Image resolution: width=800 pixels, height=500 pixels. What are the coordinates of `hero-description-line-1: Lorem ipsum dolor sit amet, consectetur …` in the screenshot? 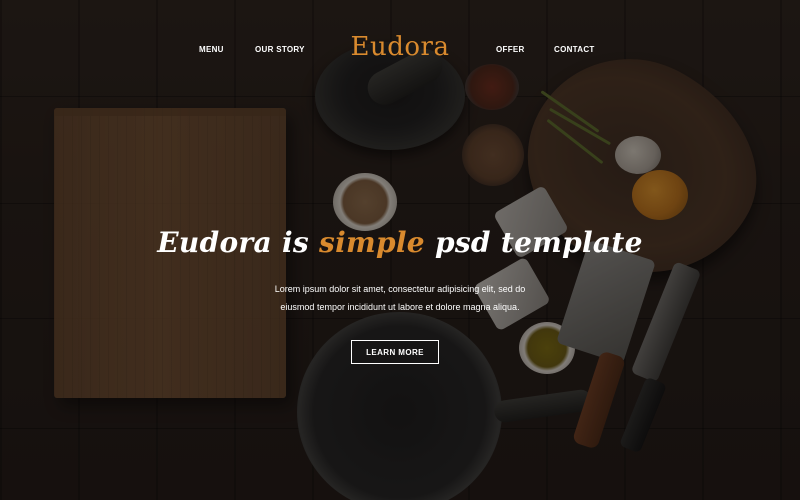 It's located at (400, 289).